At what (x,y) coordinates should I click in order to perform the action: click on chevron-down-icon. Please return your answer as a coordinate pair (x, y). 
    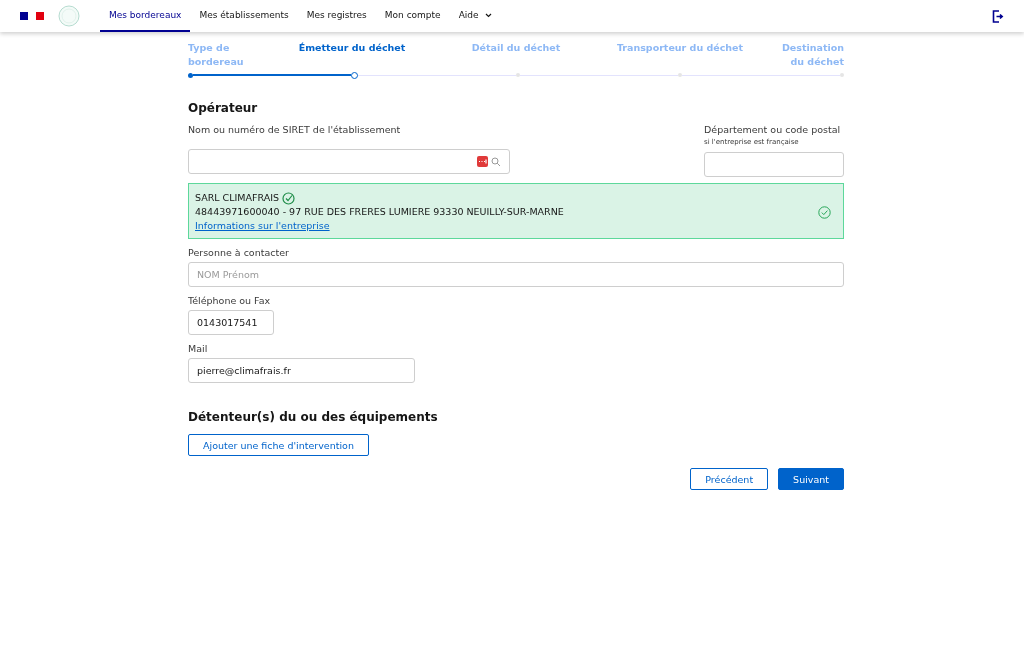
    Looking at the image, I should click on (488, 15).